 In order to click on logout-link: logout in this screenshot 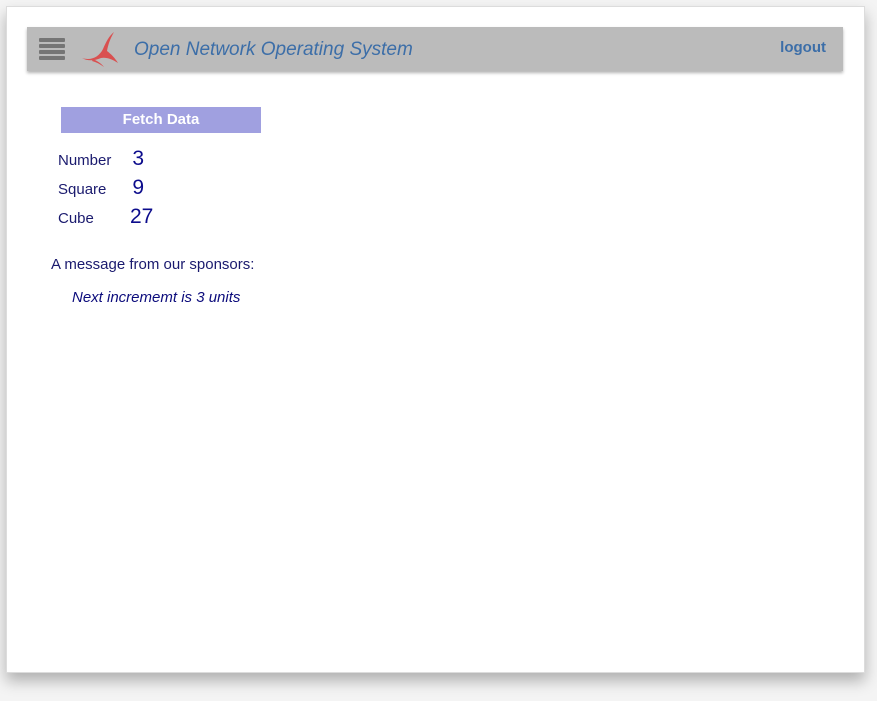, I will do `click(803, 47)`.